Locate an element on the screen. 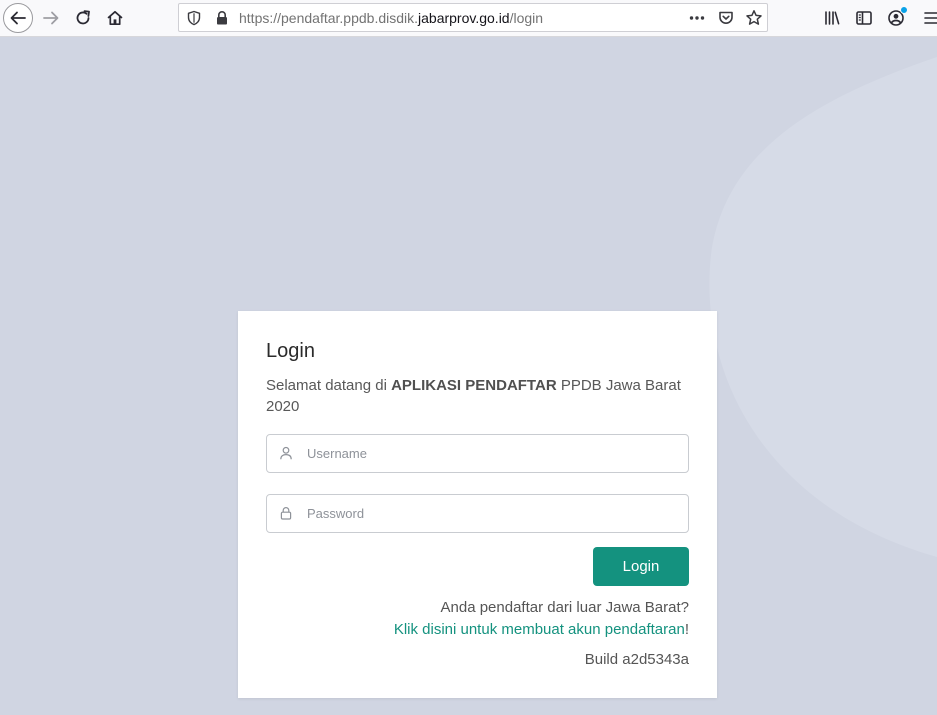  password-field is located at coordinates (477, 513).